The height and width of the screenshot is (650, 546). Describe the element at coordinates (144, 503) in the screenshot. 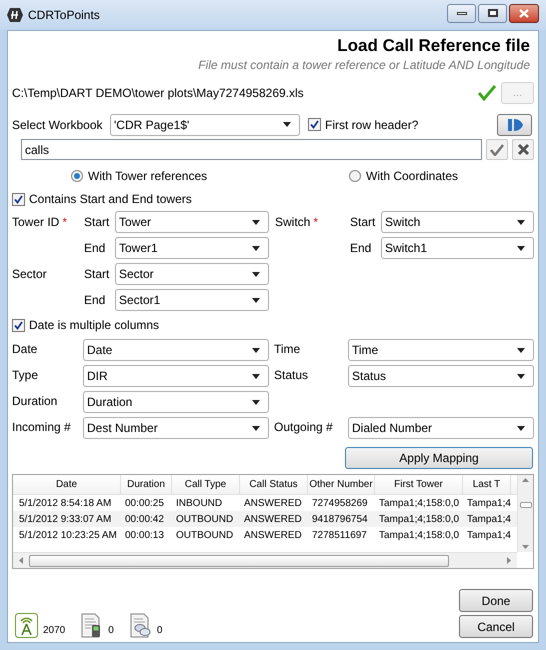

I see `table-cell-text: 00:00:25` at that location.